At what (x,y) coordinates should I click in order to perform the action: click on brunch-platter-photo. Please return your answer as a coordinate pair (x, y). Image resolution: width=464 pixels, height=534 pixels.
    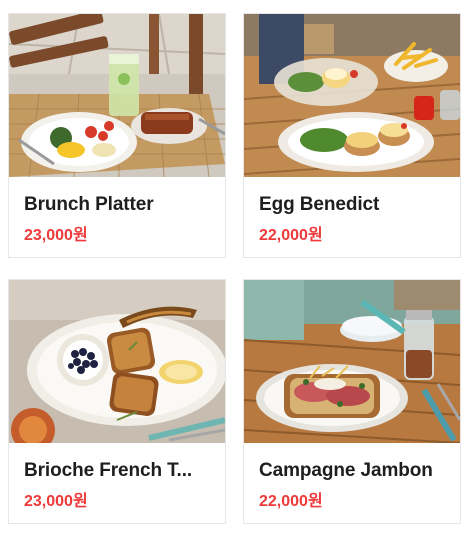
    Looking at the image, I should click on (117, 95).